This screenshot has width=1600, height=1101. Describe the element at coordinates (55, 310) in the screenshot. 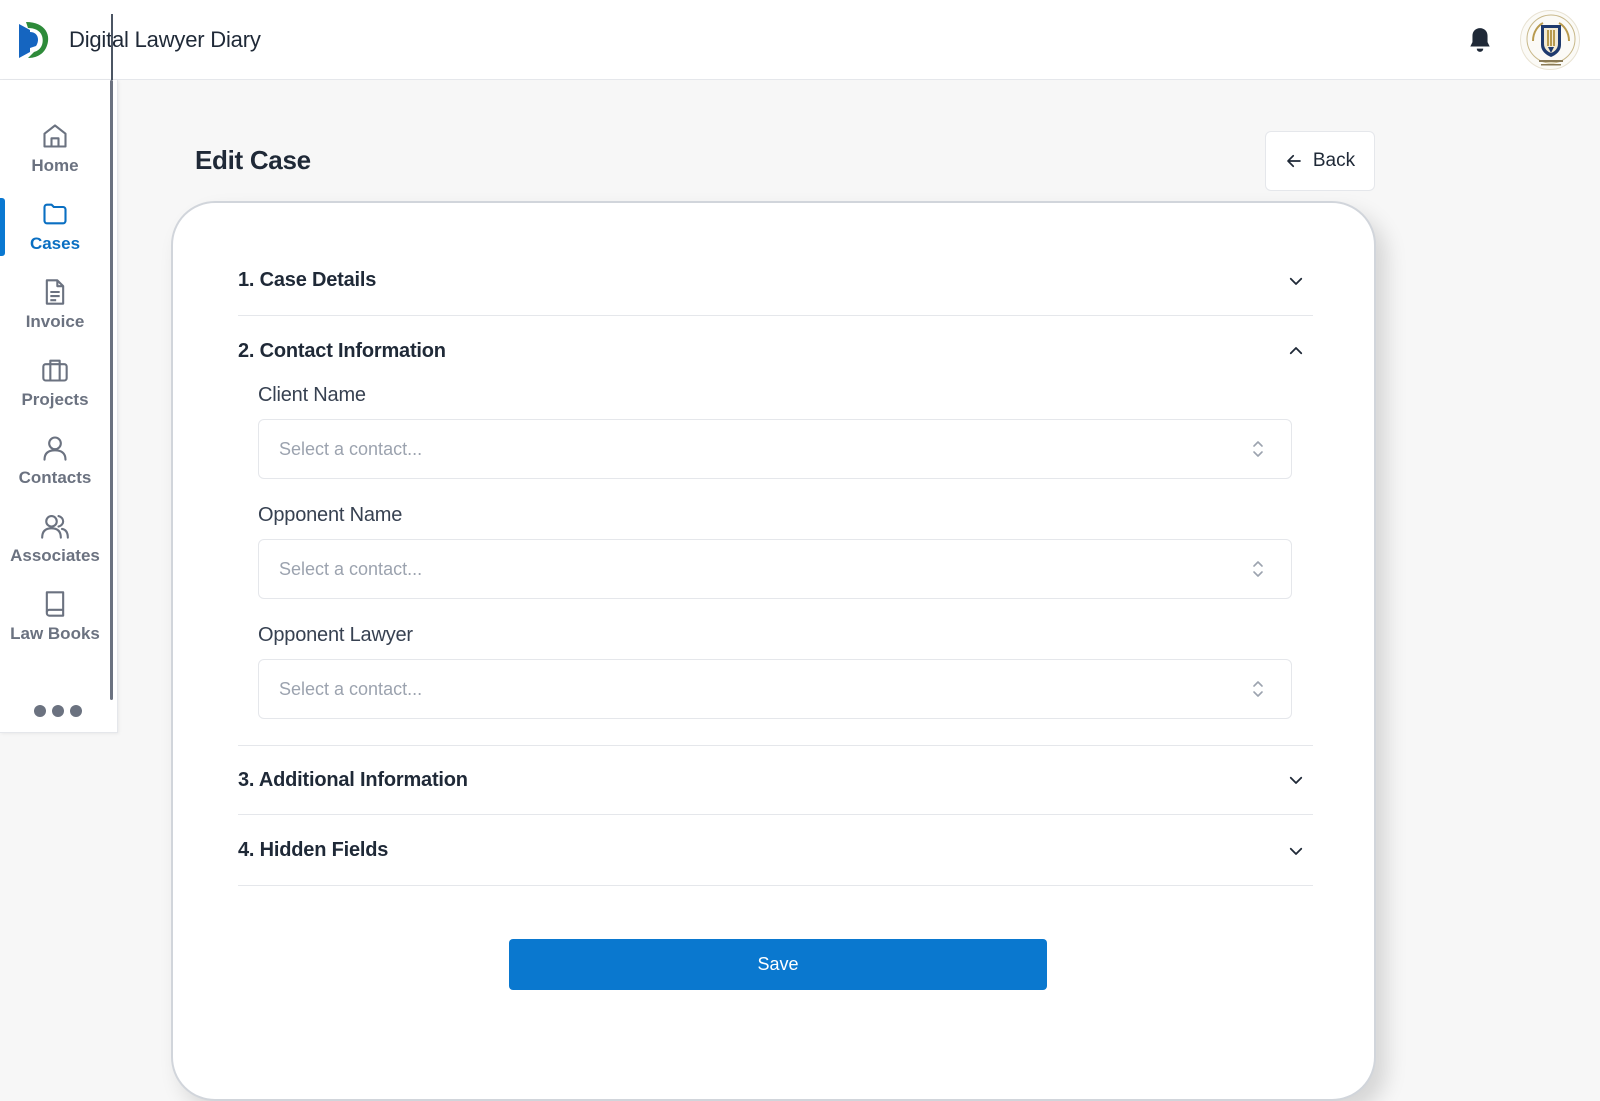

I see `sidebar-item-invoice: Invoice` at that location.